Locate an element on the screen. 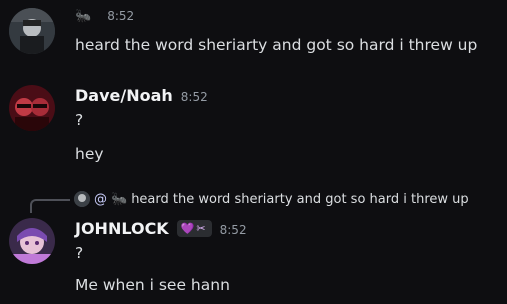 The height and width of the screenshot is (304, 507). message-text: Me when i see hann is located at coordinates (152, 285).